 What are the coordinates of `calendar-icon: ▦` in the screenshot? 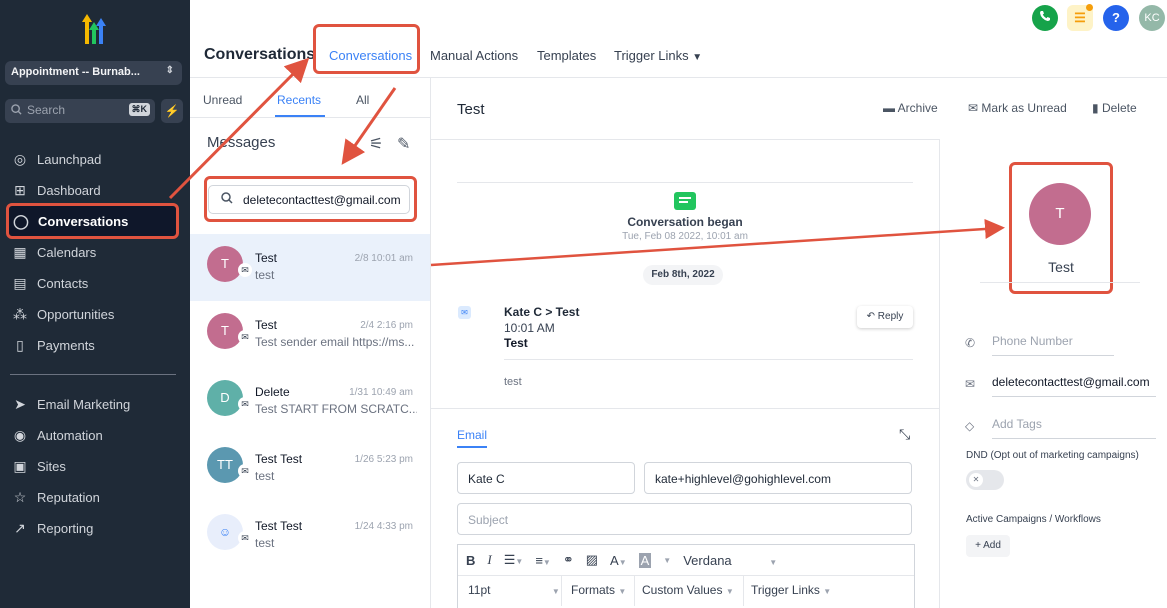 It's located at (20, 251).